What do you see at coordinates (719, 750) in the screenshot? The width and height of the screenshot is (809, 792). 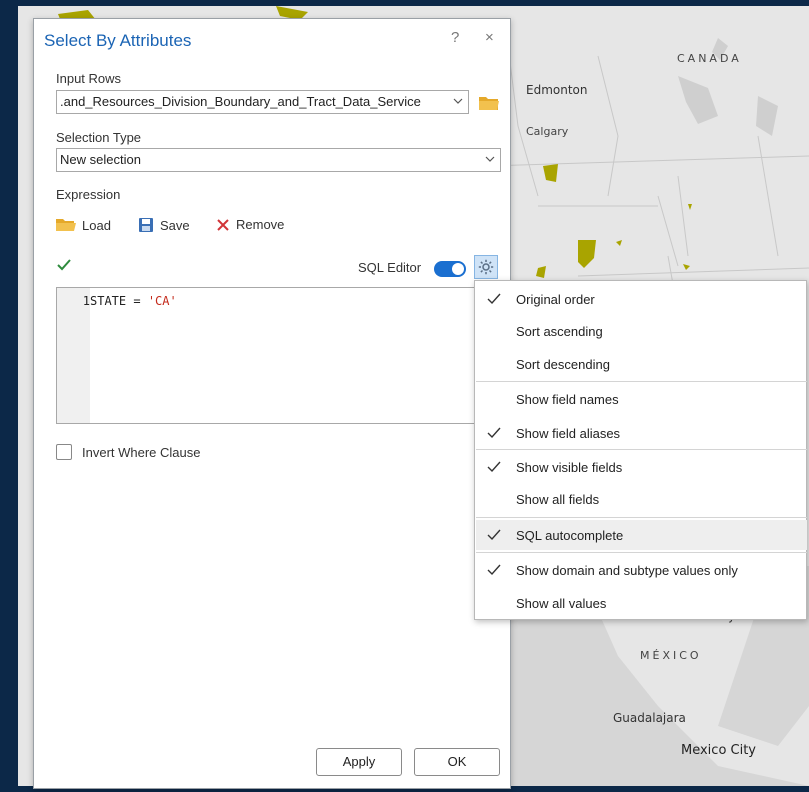 I see `map-label-mexico-city: Mexico City` at bounding box center [719, 750].